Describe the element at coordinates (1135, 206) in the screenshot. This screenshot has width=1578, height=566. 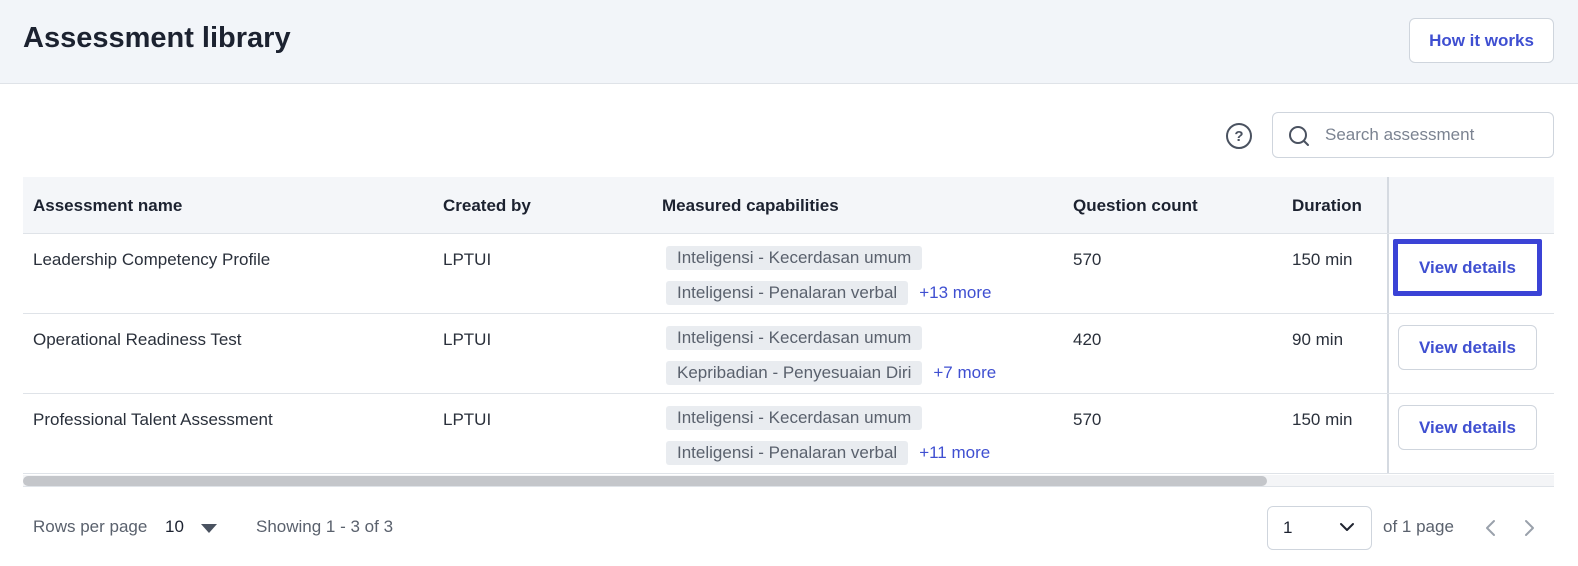
I see `column-header-question-count: Question count` at that location.